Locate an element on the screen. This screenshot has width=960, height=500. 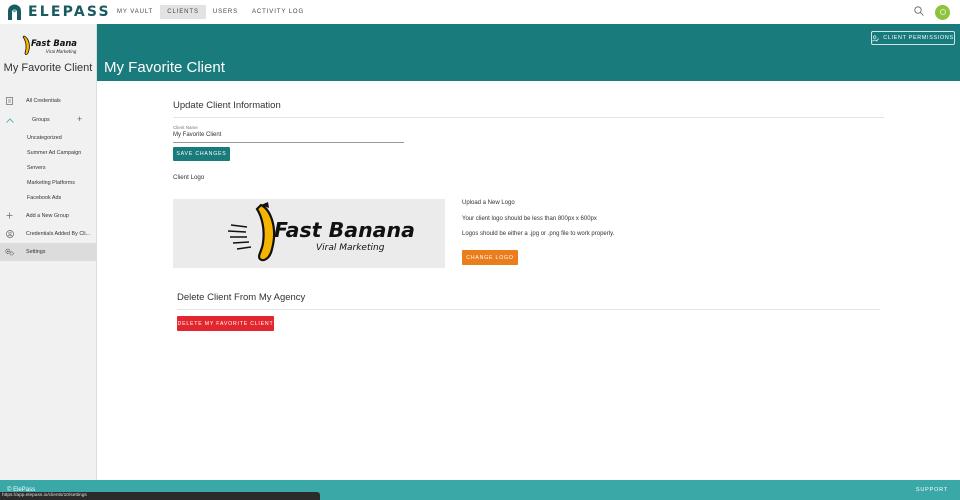
sidebar-item-label: Groups is located at coordinates (41, 120).